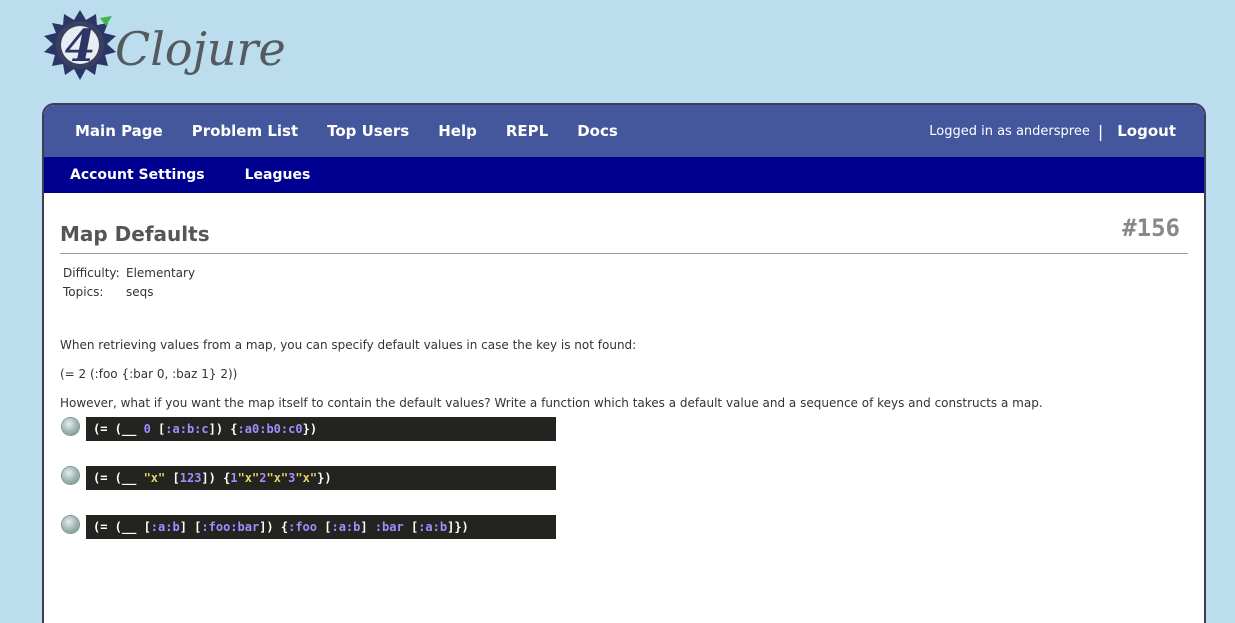 This screenshot has height=623, width=1235. Describe the element at coordinates (321, 429) in the screenshot. I see `test-code: (= (__ 0 [:a :b :c]) {:a 0 :b 0 :c 0})` at that location.